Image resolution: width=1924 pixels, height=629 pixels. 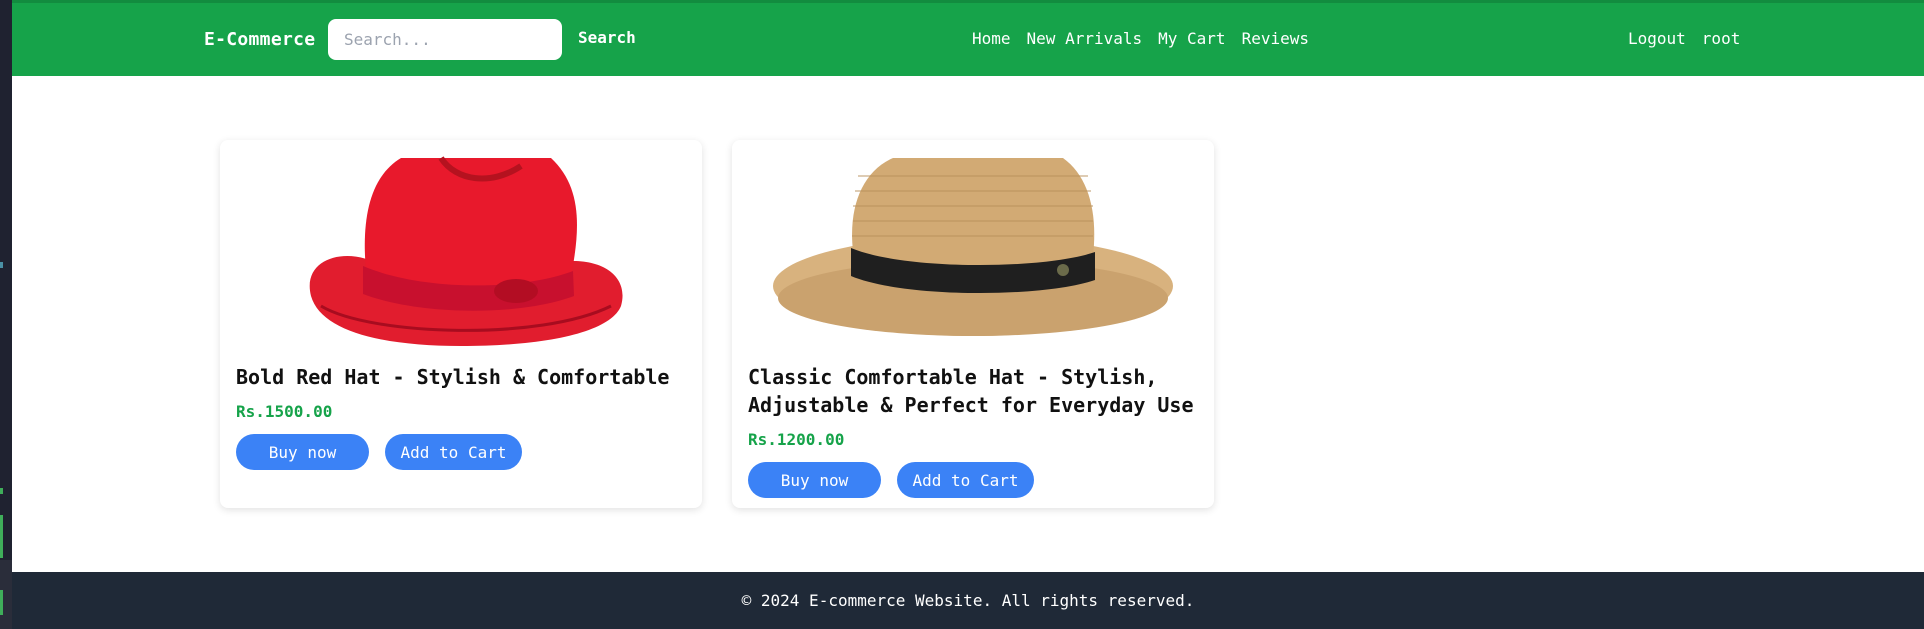 I want to click on straw-panama-hat-icon, so click(x=973, y=247).